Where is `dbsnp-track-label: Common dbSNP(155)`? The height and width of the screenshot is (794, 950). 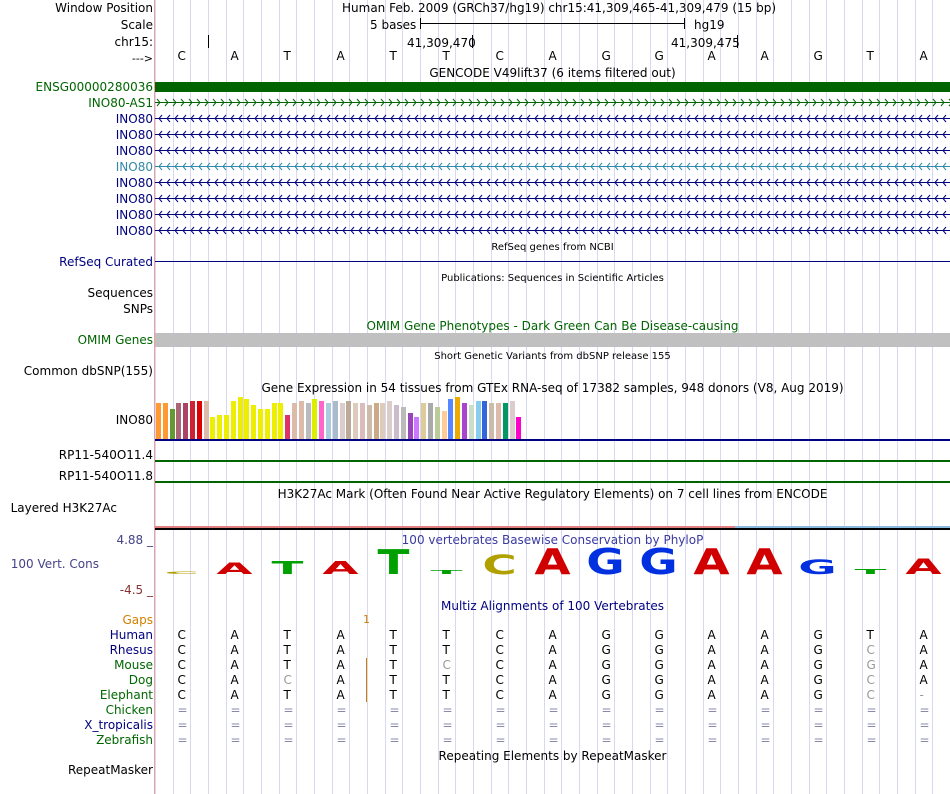 dbsnp-track-label: Common dbSNP(155) is located at coordinates (88, 371).